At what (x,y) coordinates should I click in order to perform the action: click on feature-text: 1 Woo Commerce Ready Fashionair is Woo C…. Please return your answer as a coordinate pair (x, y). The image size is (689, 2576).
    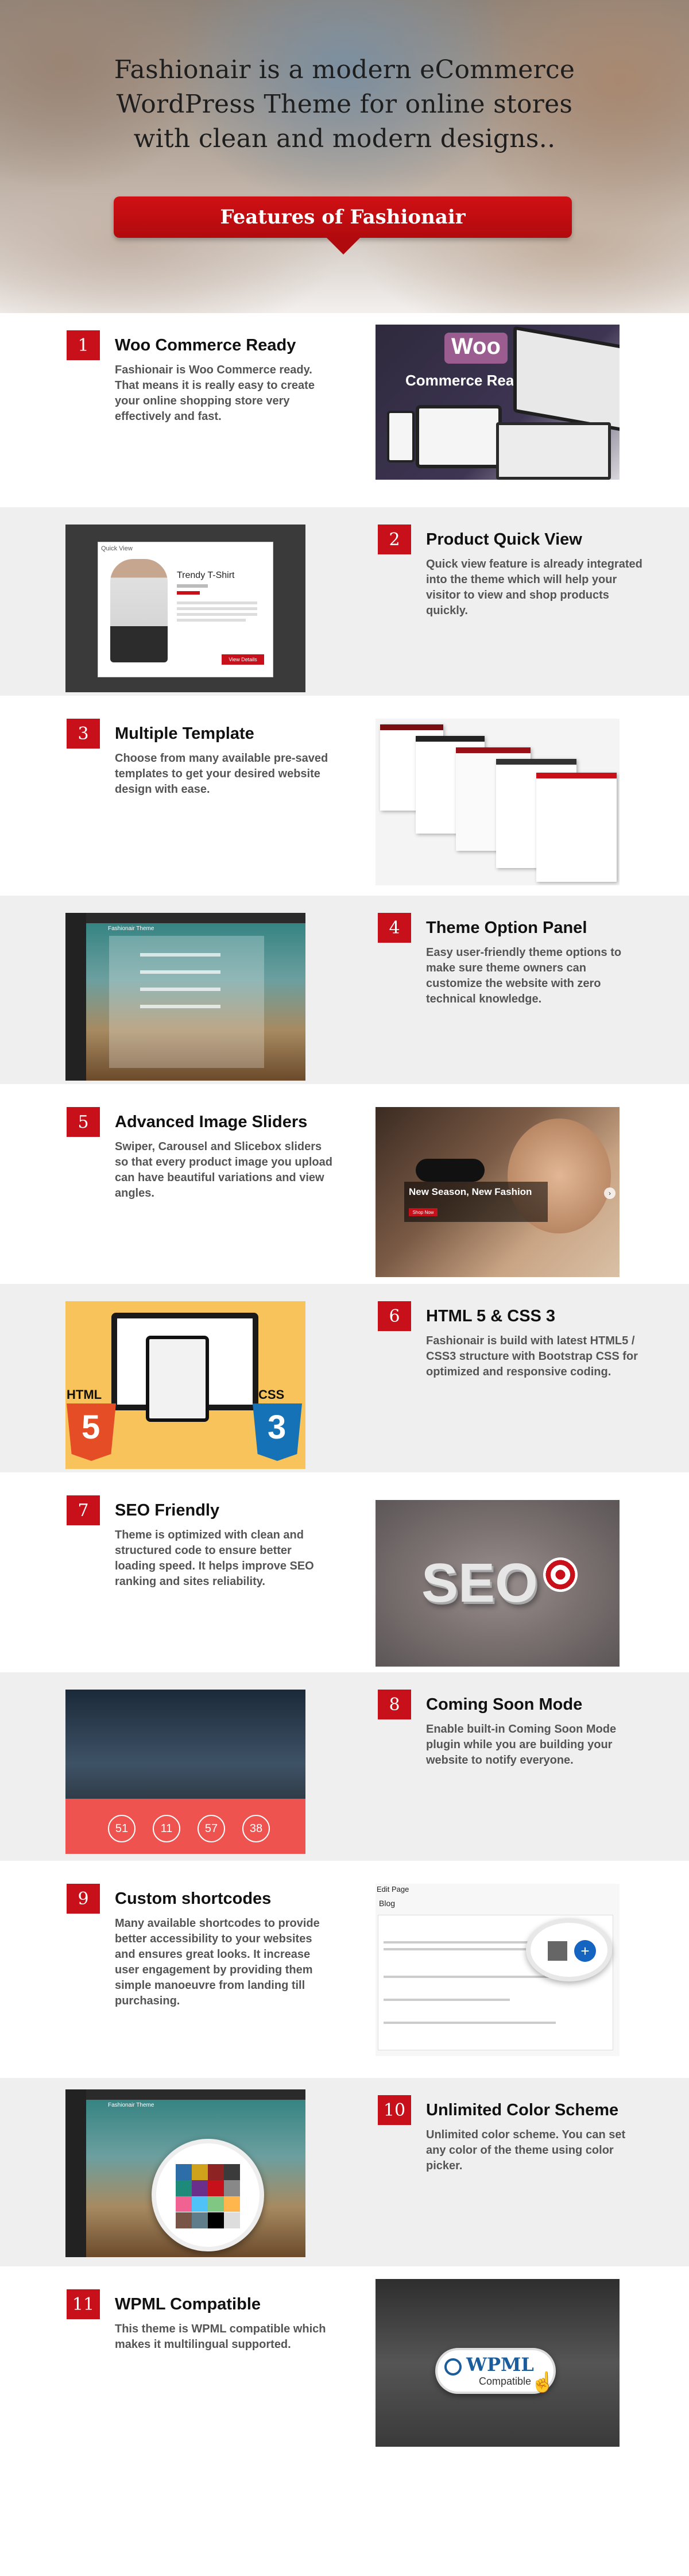
    Looking at the image, I should click on (199, 377).